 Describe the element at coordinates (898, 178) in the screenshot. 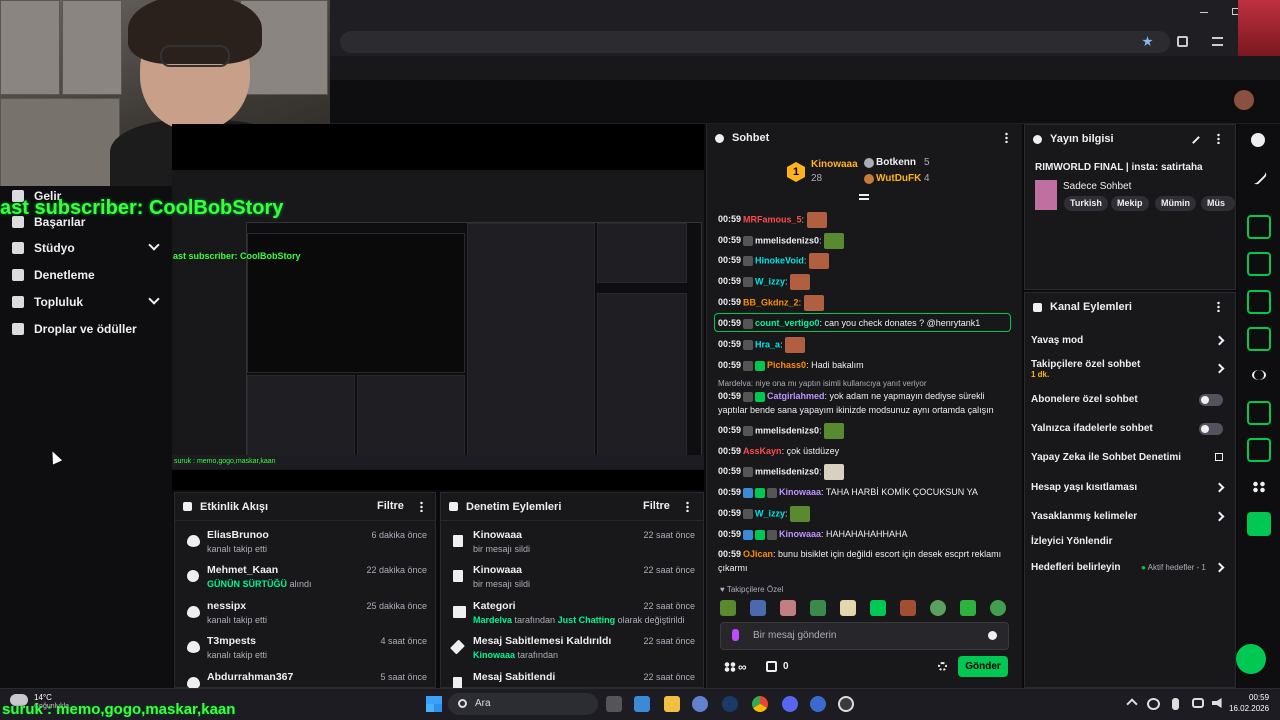

I see `leader-name: WutDuFK` at that location.